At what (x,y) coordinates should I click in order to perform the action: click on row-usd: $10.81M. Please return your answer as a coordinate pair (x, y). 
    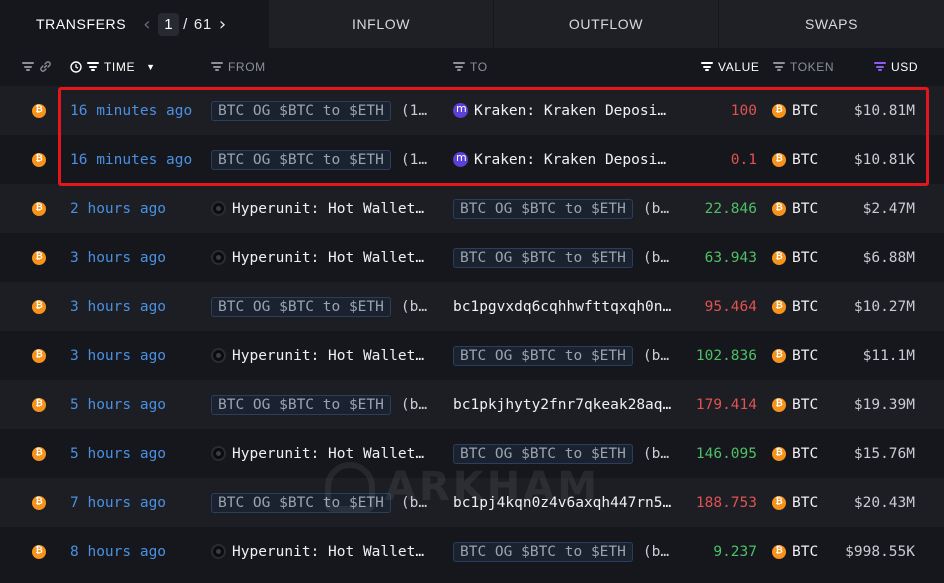
    Looking at the image, I should click on (884, 110).